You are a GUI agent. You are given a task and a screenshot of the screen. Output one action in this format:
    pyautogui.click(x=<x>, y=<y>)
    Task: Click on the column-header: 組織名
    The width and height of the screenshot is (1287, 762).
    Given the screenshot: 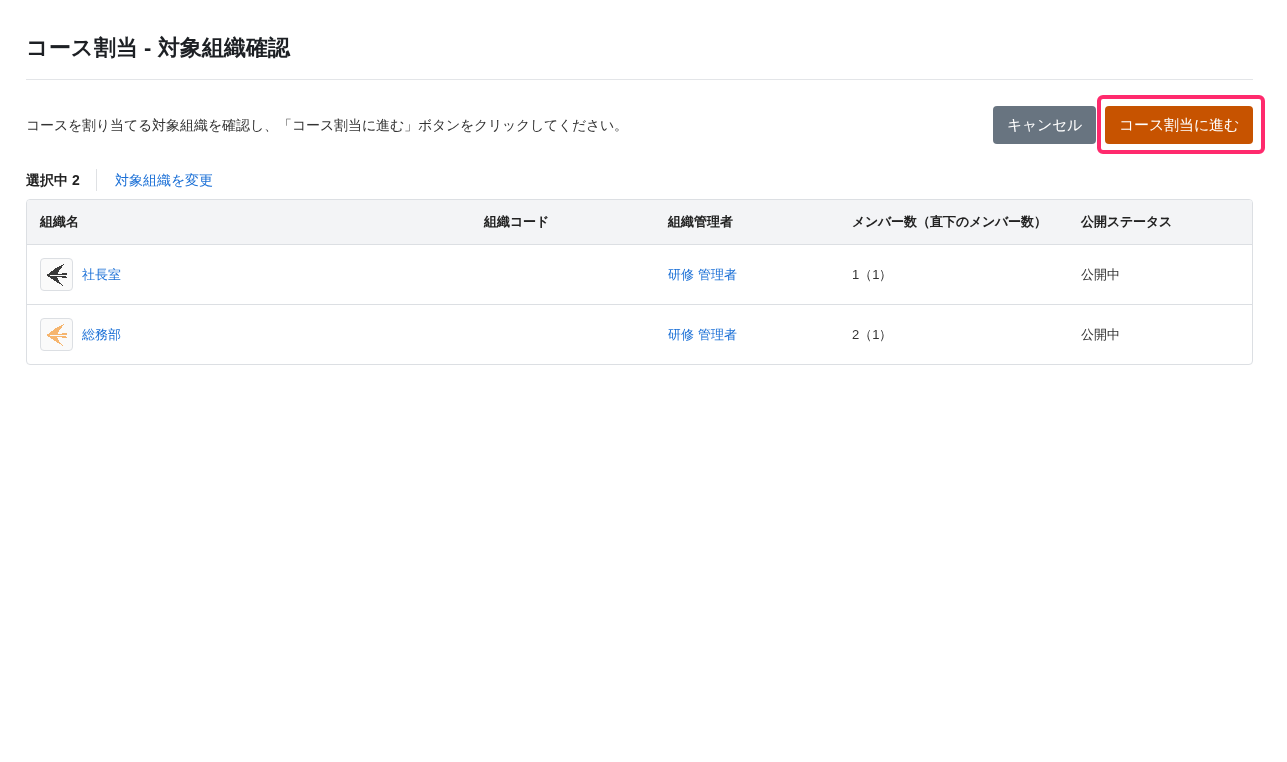 What is the action you would take?
    pyautogui.click(x=59, y=222)
    